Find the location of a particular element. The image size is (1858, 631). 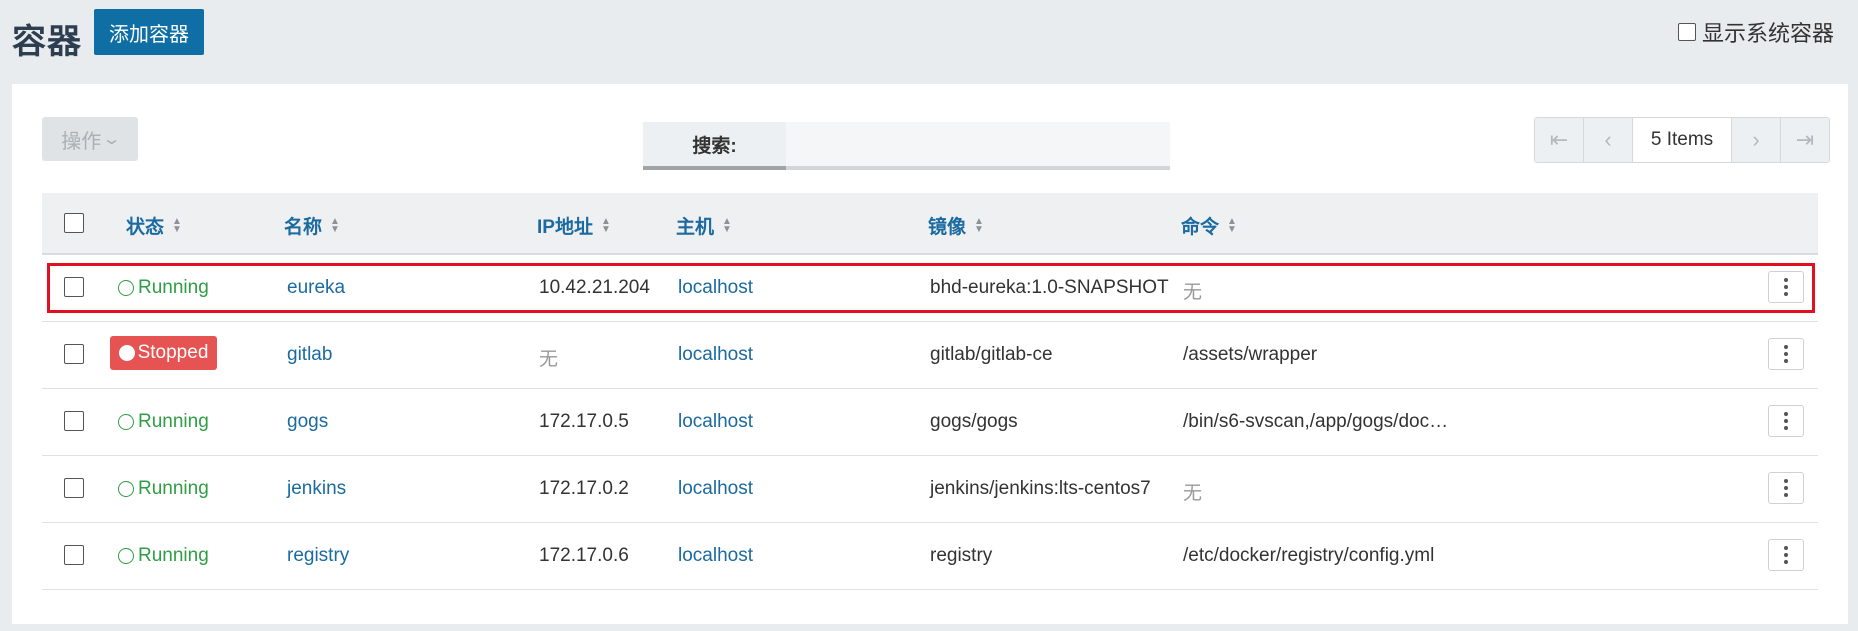

container-name-link: gitlab is located at coordinates (309, 355).